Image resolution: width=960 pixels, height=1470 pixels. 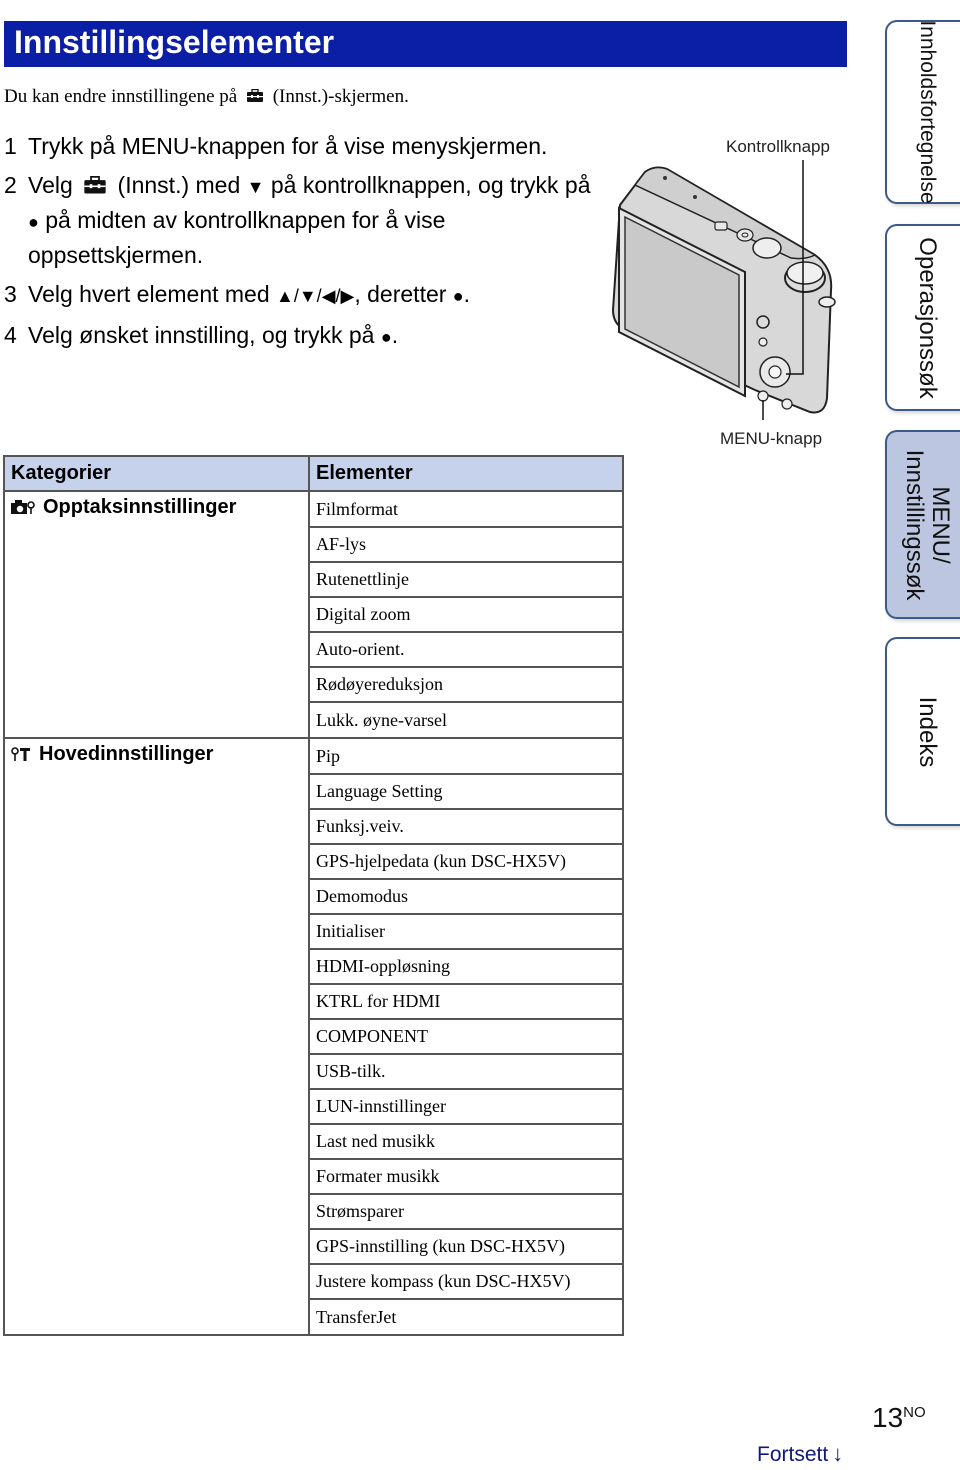 What do you see at coordinates (140, 507) in the screenshot?
I see `category-label: Opptaksinnstillinger` at bounding box center [140, 507].